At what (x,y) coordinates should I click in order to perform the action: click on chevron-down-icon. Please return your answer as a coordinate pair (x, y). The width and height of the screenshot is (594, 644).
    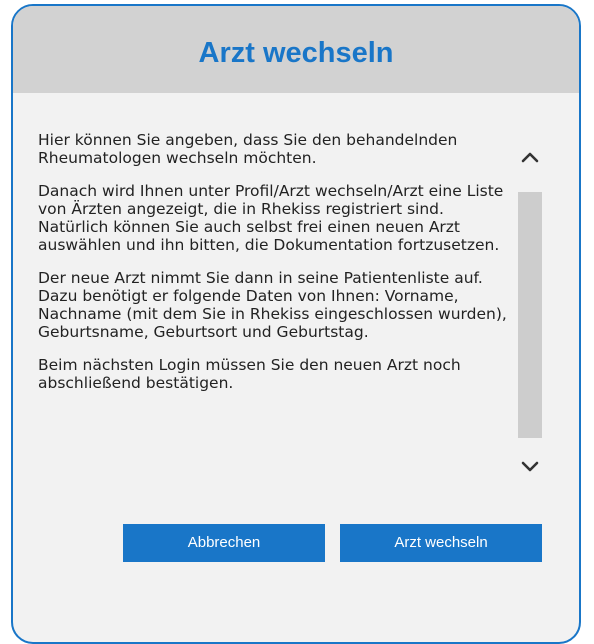
    Looking at the image, I should click on (530, 467).